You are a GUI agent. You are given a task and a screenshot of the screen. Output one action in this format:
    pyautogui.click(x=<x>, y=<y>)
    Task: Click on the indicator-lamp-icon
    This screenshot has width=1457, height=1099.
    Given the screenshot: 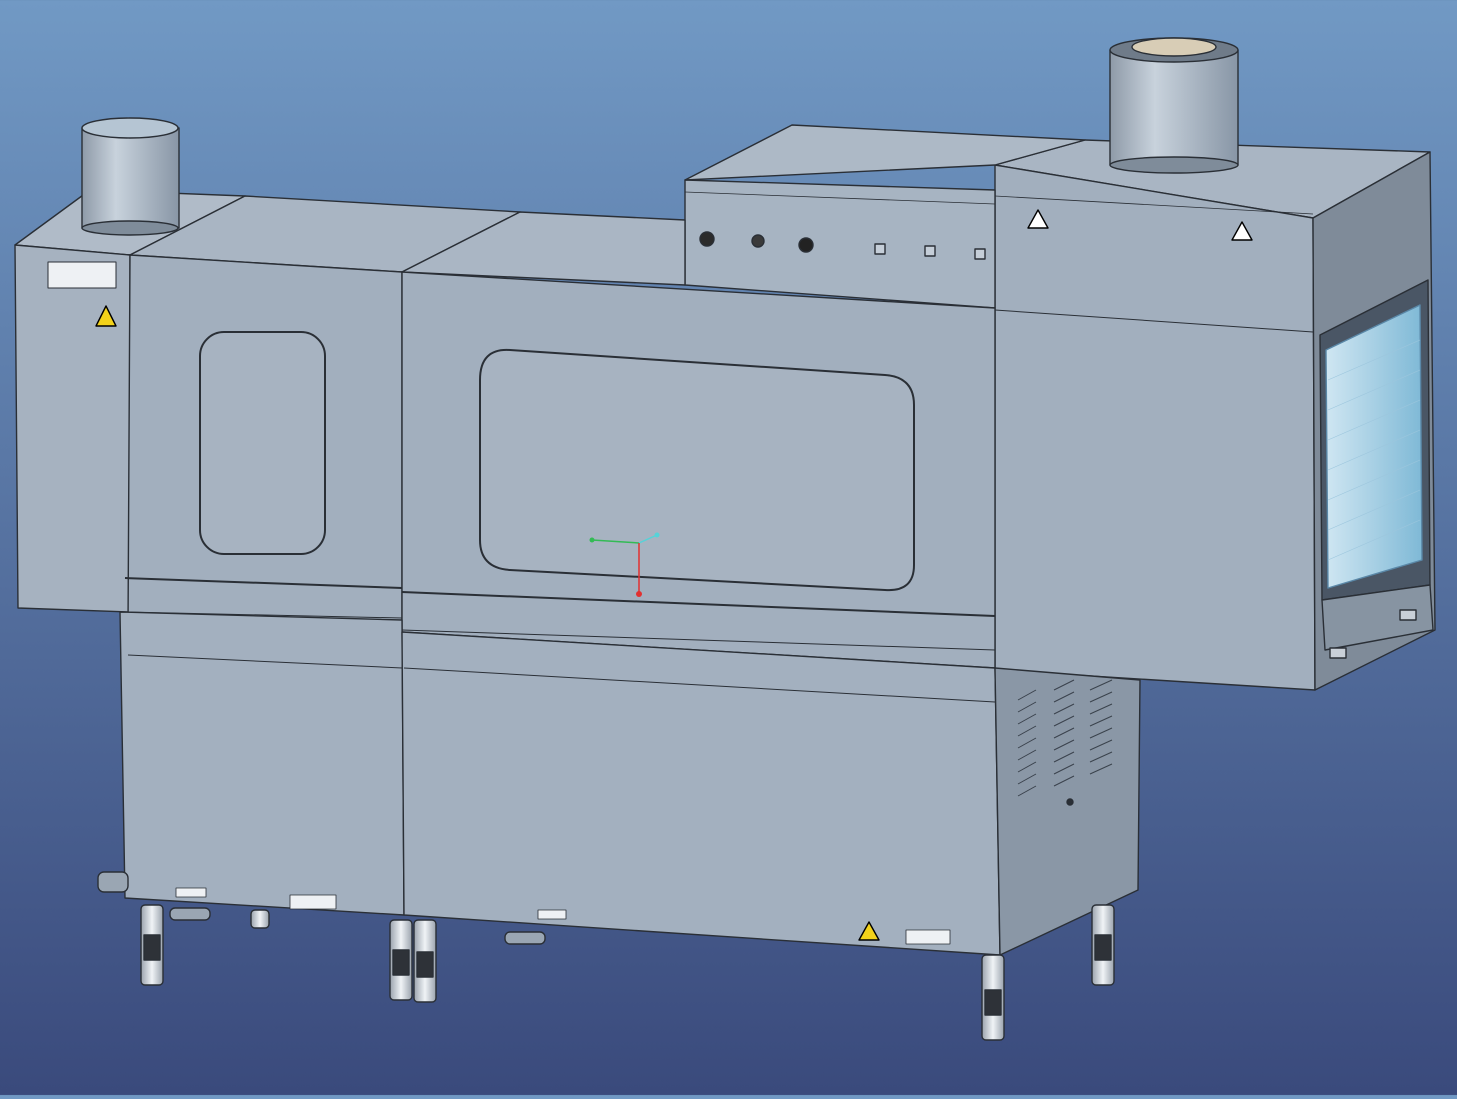 What is the action you would take?
    pyautogui.click(x=707, y=239)
    